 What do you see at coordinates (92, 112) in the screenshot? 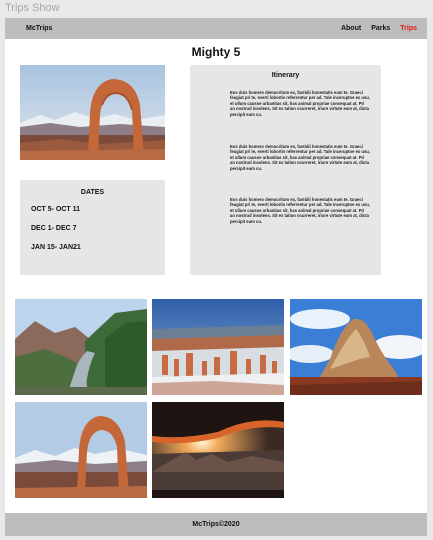
I see `hero-arch-photo` at bounding box center [92, 112].